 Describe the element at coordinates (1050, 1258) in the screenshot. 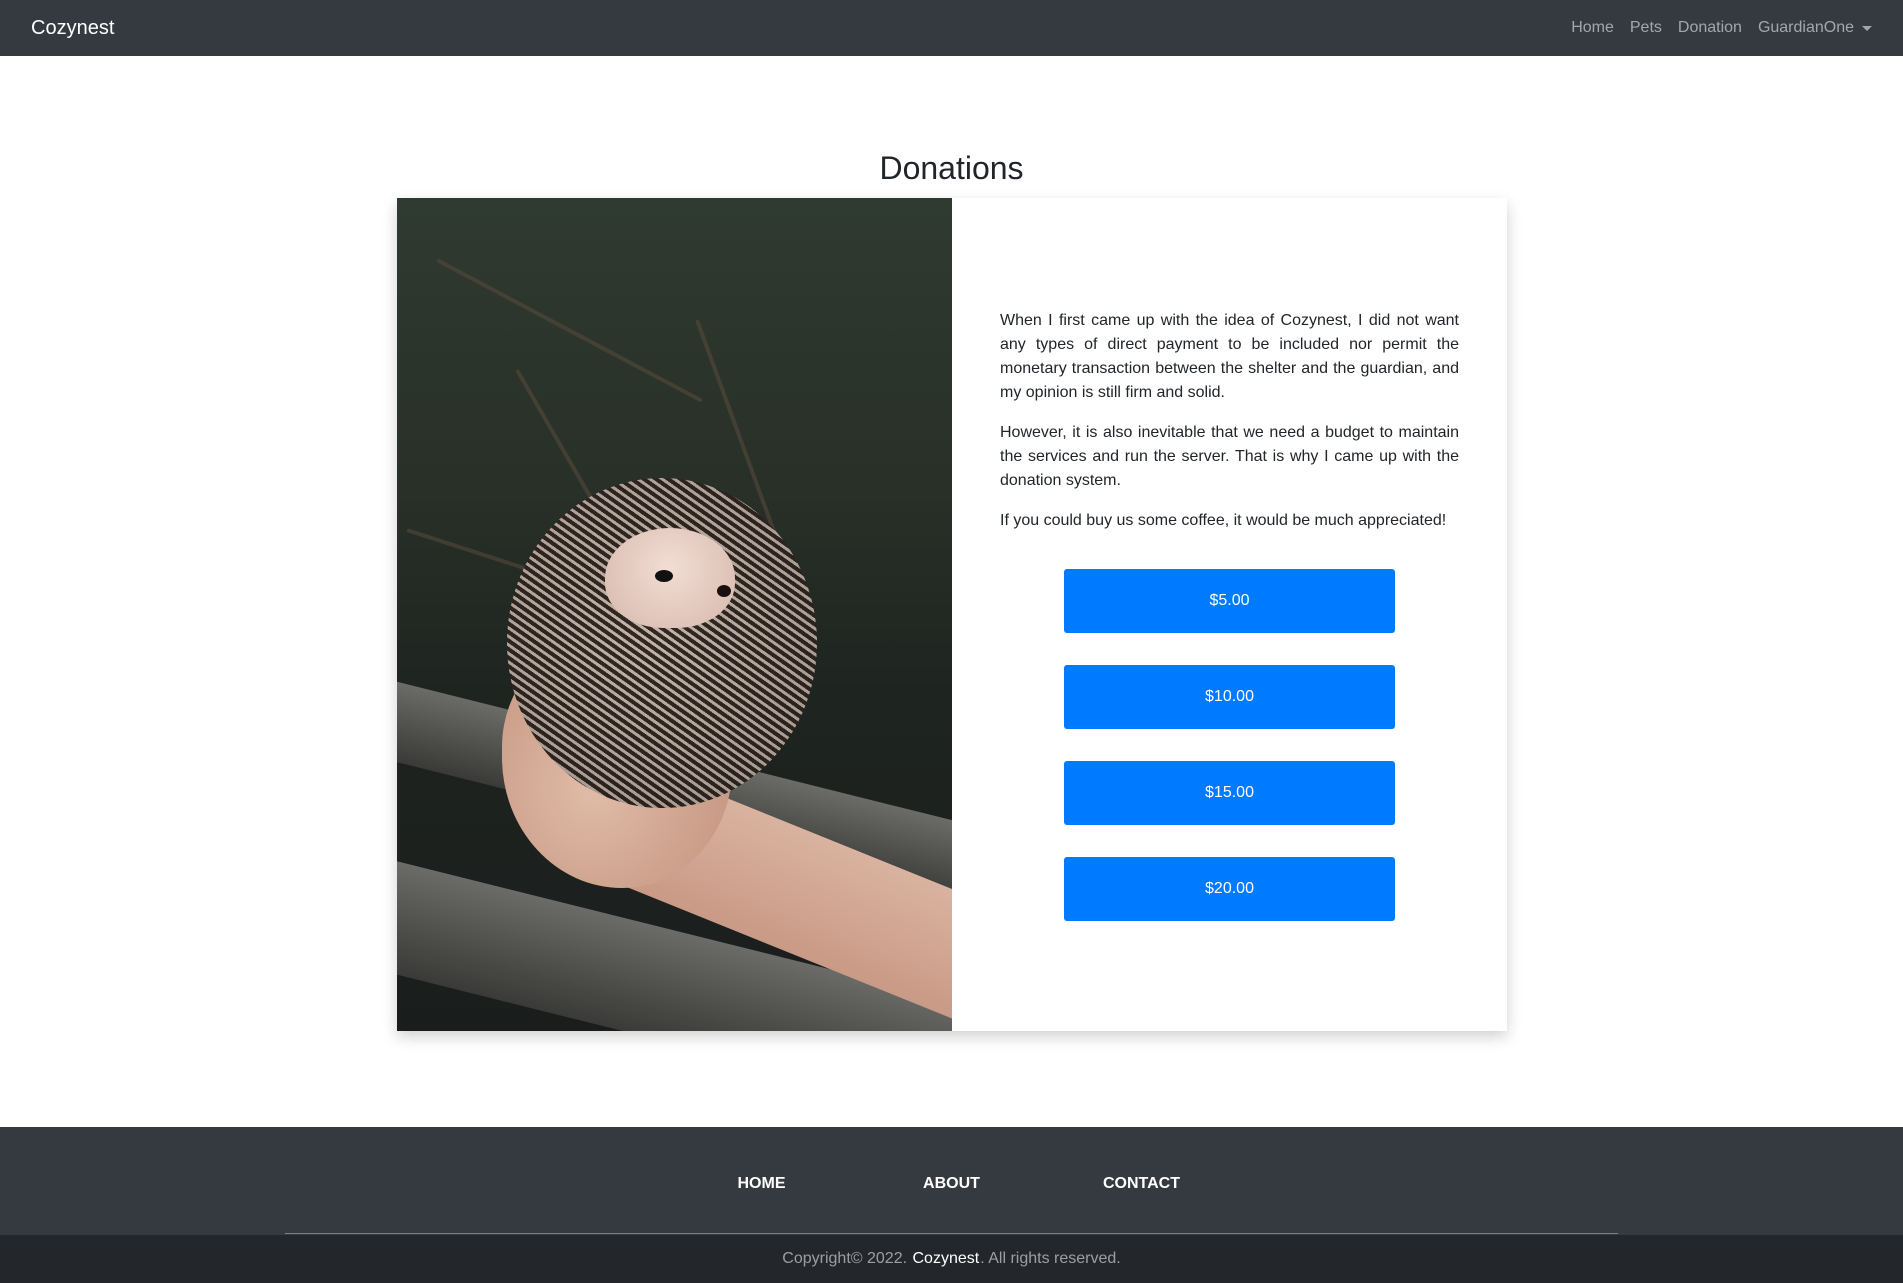

I see `copyright-suffix: . All rights reserved.` at that location.